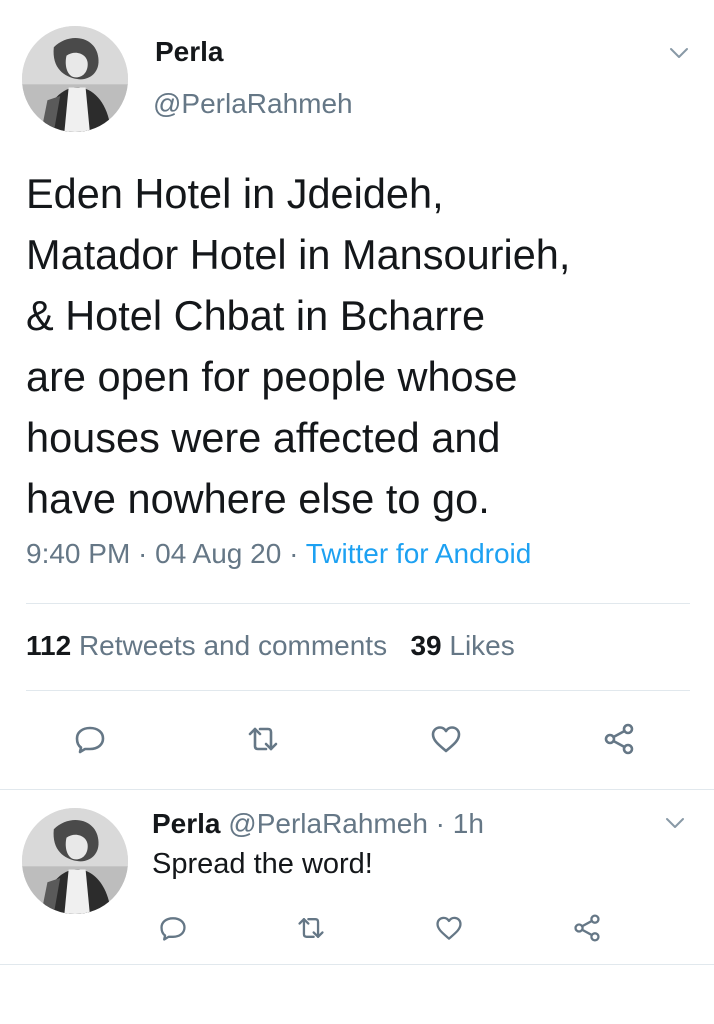 The width and height of the screenshot is (714, 1024). I want to click on tweet-source-link: Twitter for Android, so click(419, 553).